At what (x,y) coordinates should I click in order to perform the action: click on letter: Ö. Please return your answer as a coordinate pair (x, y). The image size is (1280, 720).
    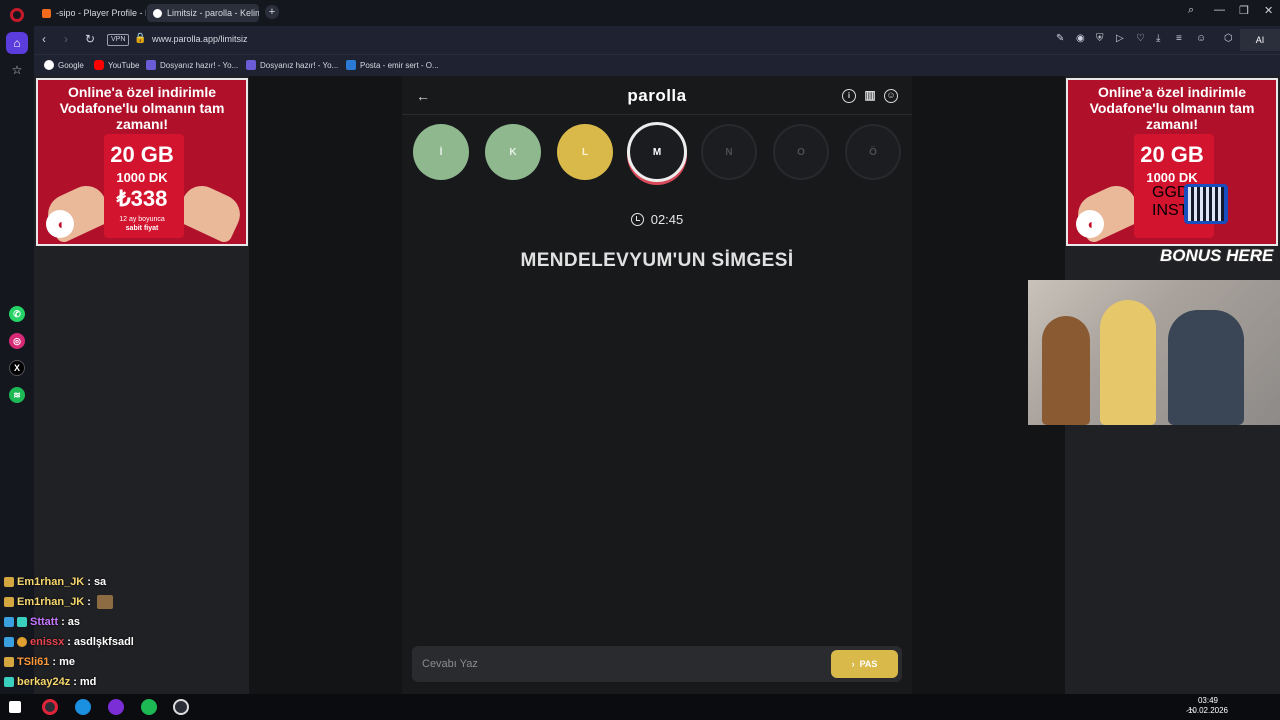
    Looking at the image, I should click on (873, 152).